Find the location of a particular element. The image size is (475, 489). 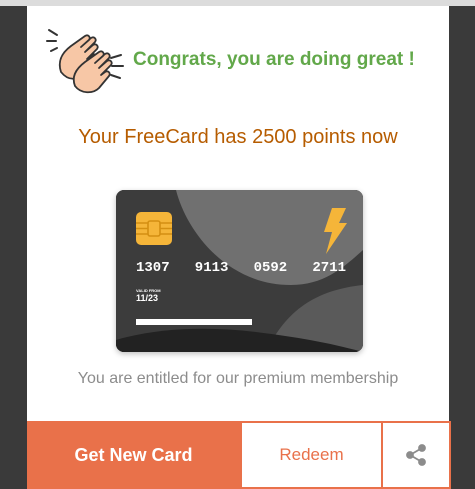

action-bar: Get New Card Redeem is located at coordinates (239, 455).